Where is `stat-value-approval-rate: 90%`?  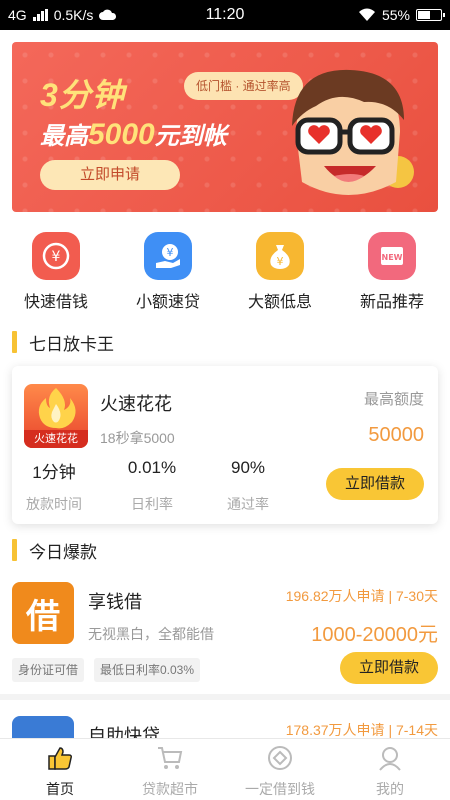
stat-value-approval-rate: 90% is located at coordinates (248, 467).